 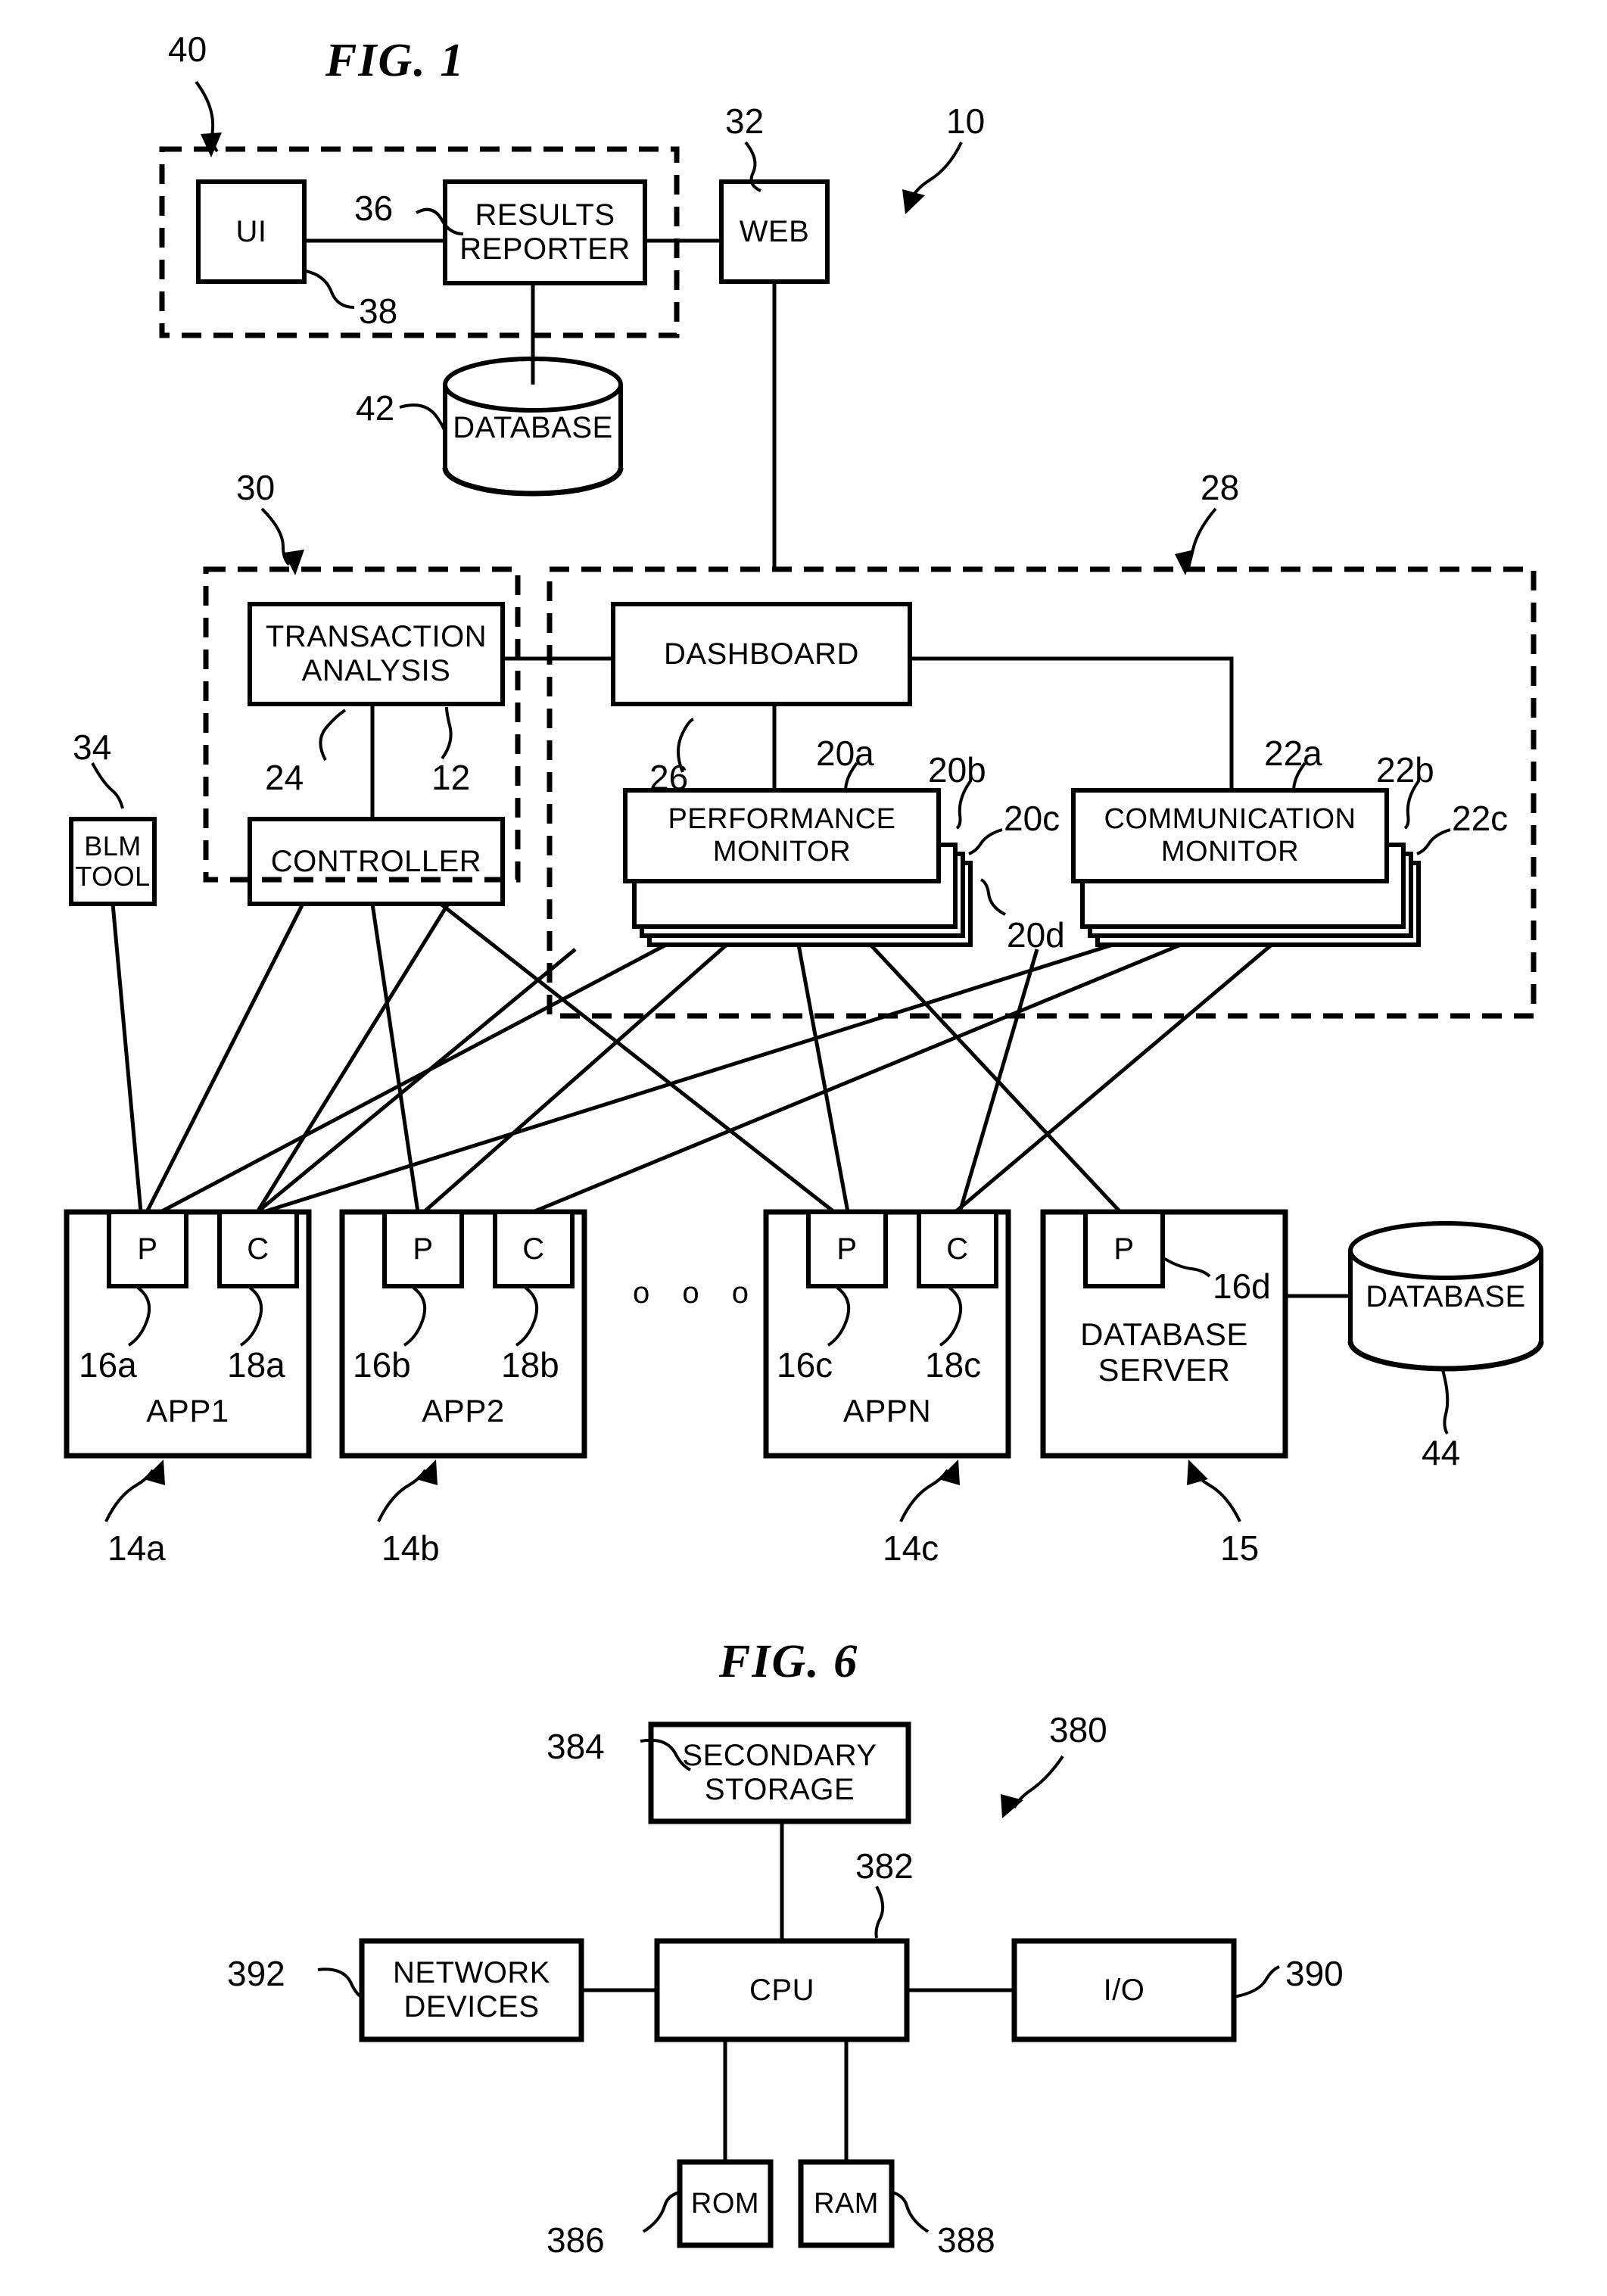 I want to click on label-appn-probe: P, so click(x=847, y=1249).